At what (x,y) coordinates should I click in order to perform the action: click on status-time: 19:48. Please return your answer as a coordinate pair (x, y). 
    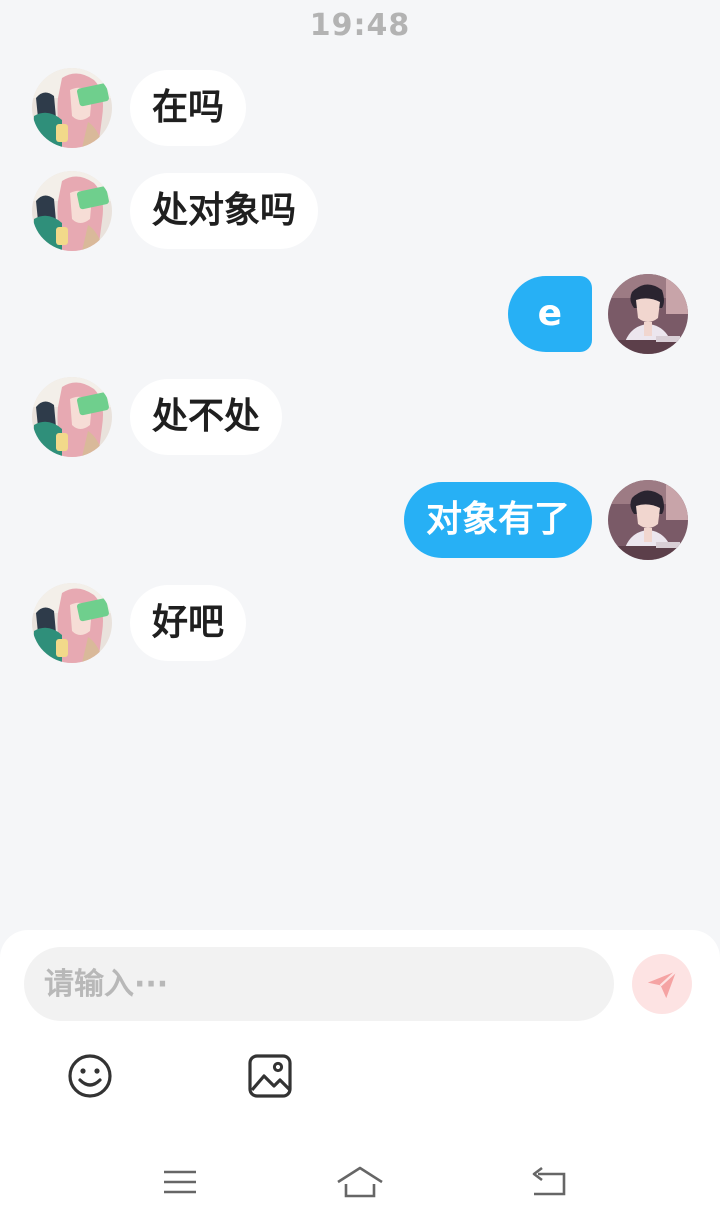
    Looking at the image, I should click on (360, 25).